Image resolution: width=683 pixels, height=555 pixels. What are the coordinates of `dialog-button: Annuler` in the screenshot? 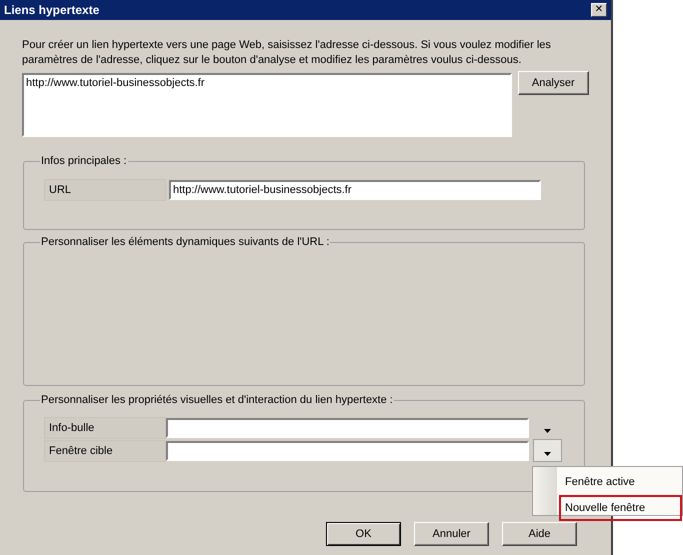 It's located at (451, 534).